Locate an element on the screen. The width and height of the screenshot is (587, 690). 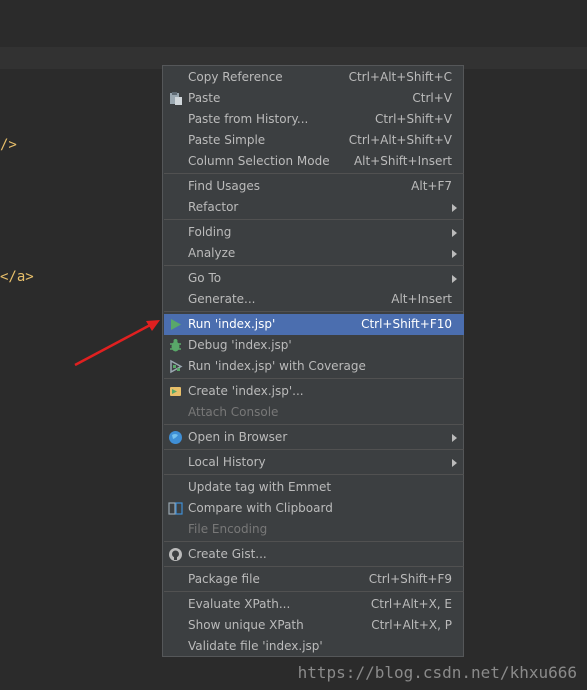
menu-item-label: Compare with Clipboard is located at coordinates (260, 508).